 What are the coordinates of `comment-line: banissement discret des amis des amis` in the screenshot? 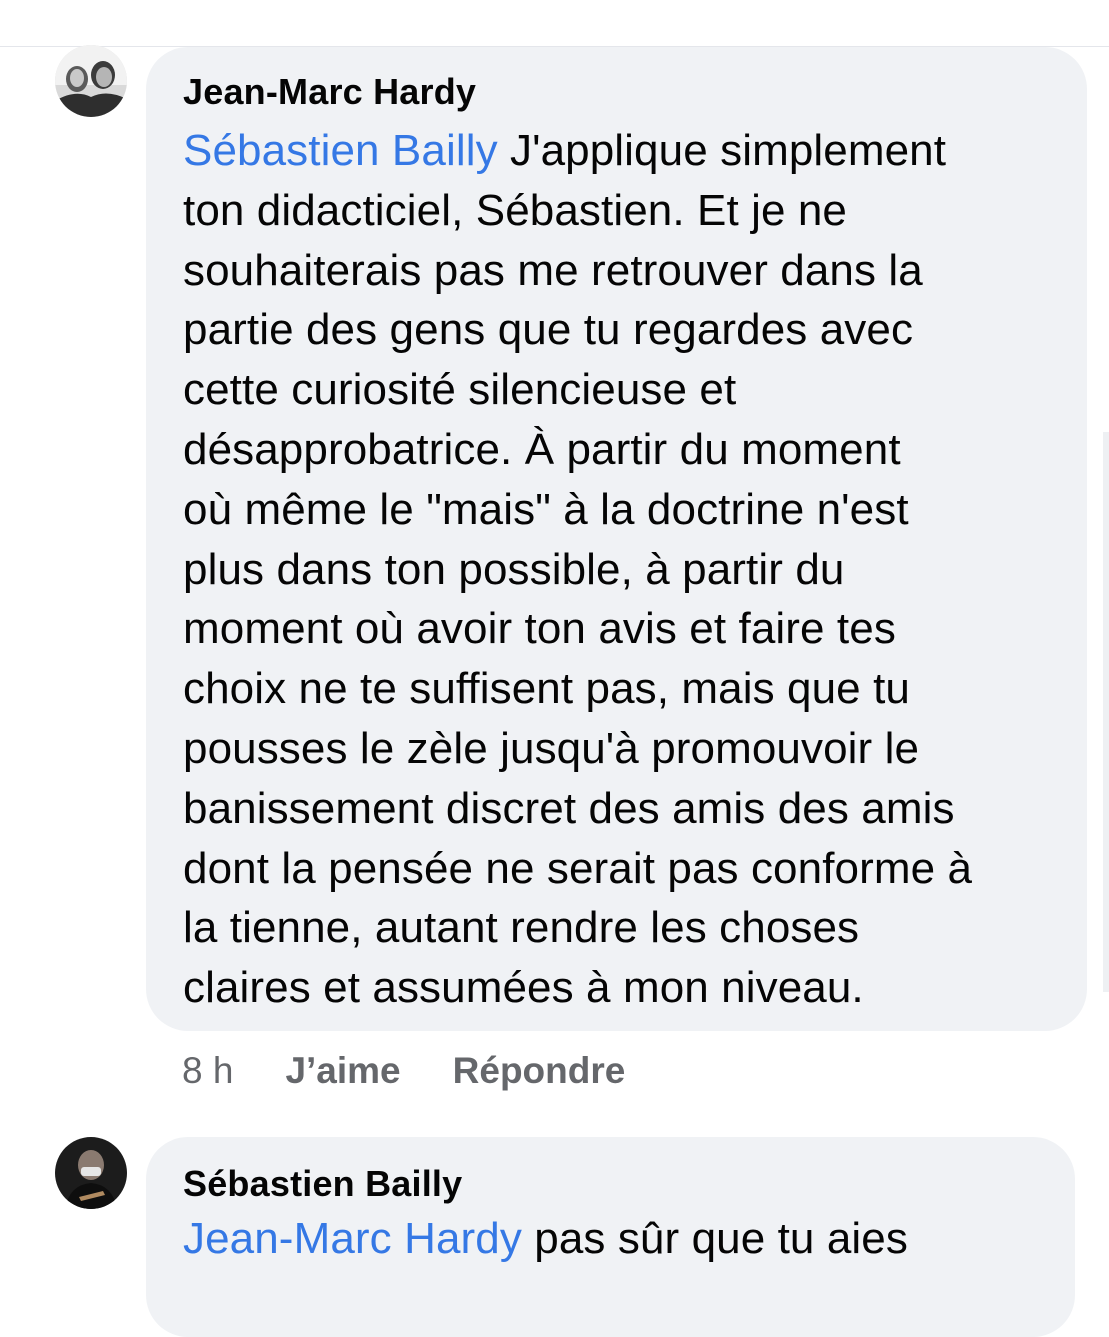 It's located at (569, 808).